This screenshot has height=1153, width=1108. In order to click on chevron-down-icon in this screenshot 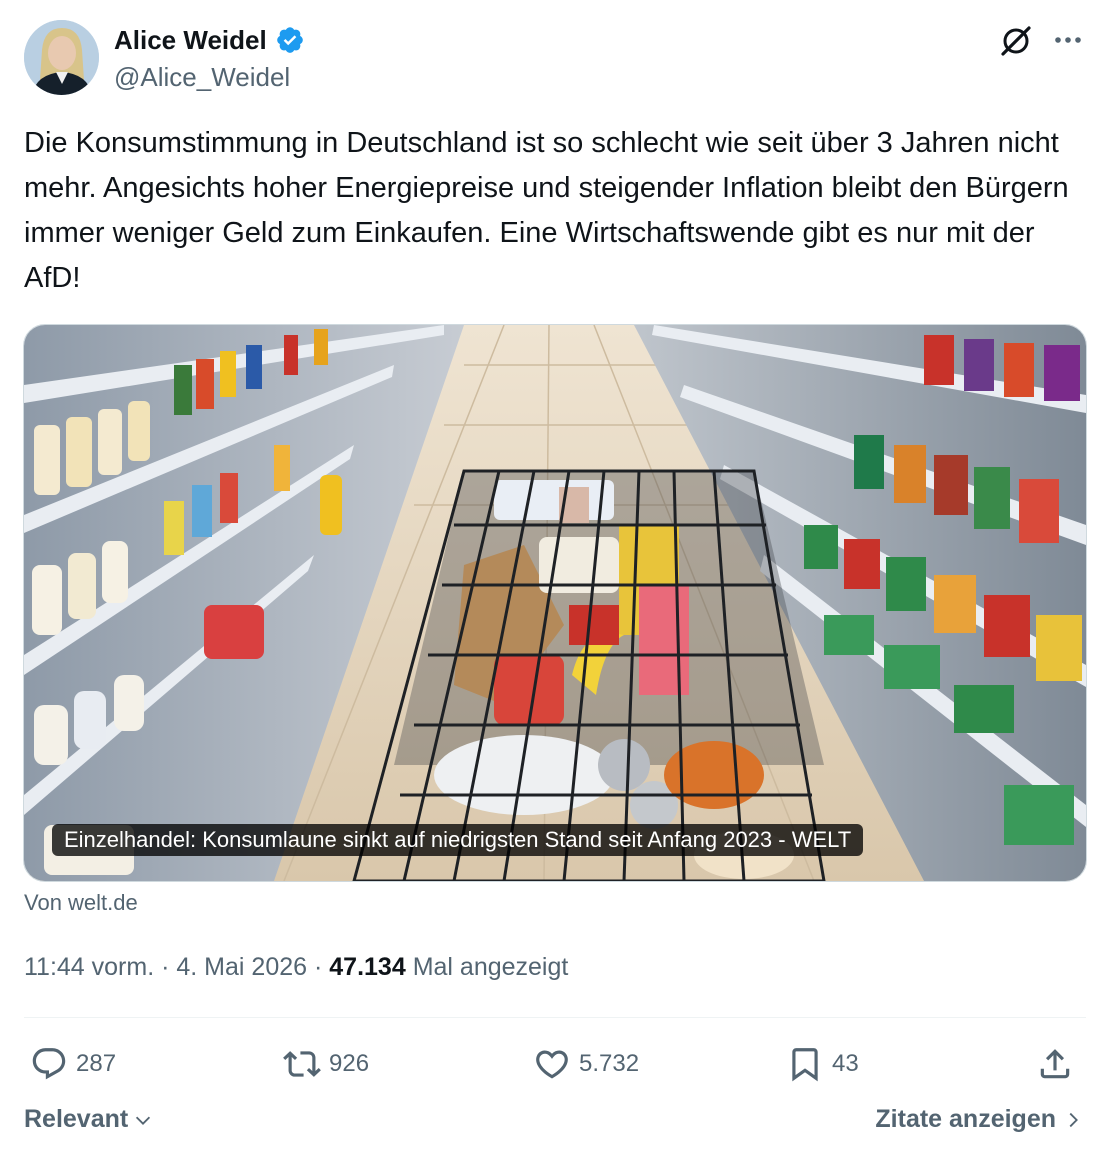, I will do `click(143, 1120)`.